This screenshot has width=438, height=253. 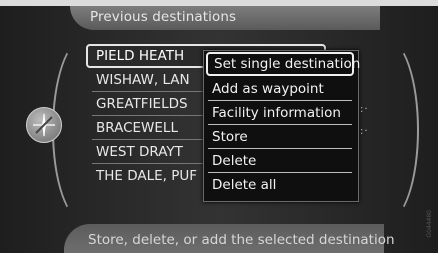 I want to click on menu-item-add-as-waypoint: Add as waypoint, so click(x=280, y=89).